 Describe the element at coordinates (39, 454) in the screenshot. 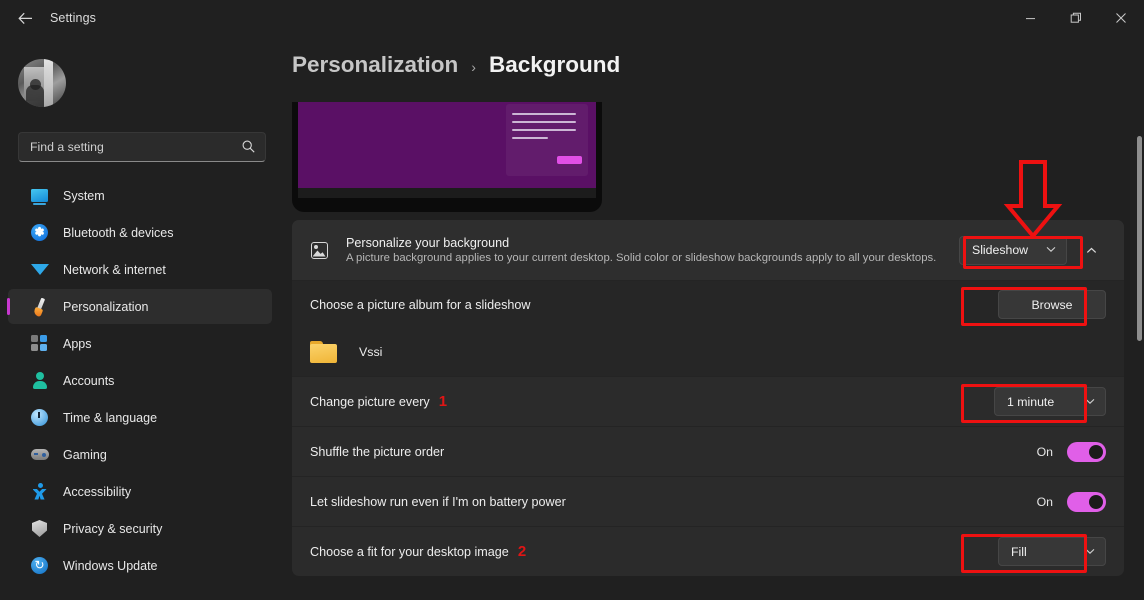

I see `gamepad-icon` at that location.